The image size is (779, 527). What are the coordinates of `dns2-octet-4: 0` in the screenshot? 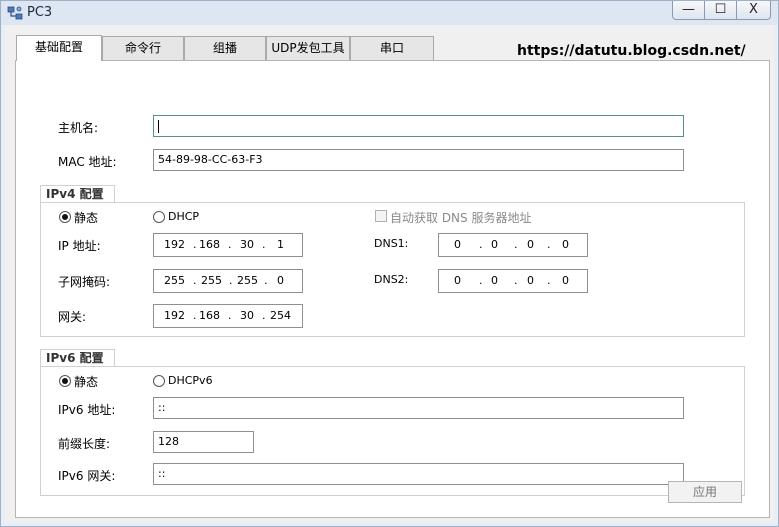 It's located at (565, 280).